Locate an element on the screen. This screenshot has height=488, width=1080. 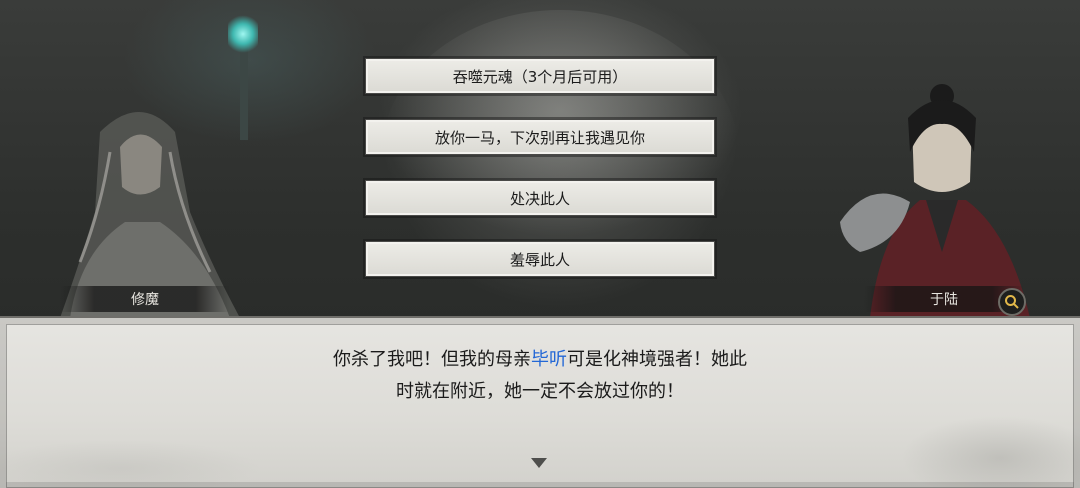
choice-label: 放你一马，下次别再让我遇见你 is located at coordinates (539, 137).